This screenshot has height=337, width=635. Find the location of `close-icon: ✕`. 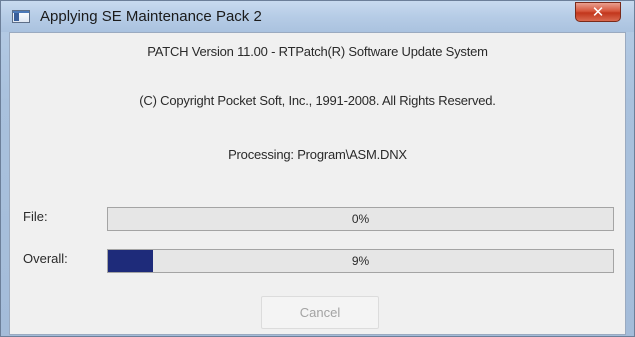

close-icon: ✕ is located at coordinates (598, 12).